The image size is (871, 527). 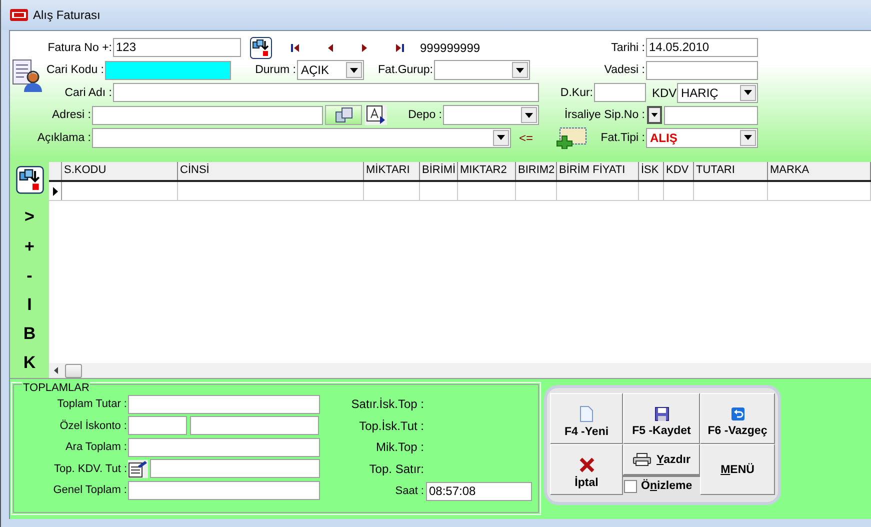 I want to click on column-header: KDV, so click(x=679, y=171).